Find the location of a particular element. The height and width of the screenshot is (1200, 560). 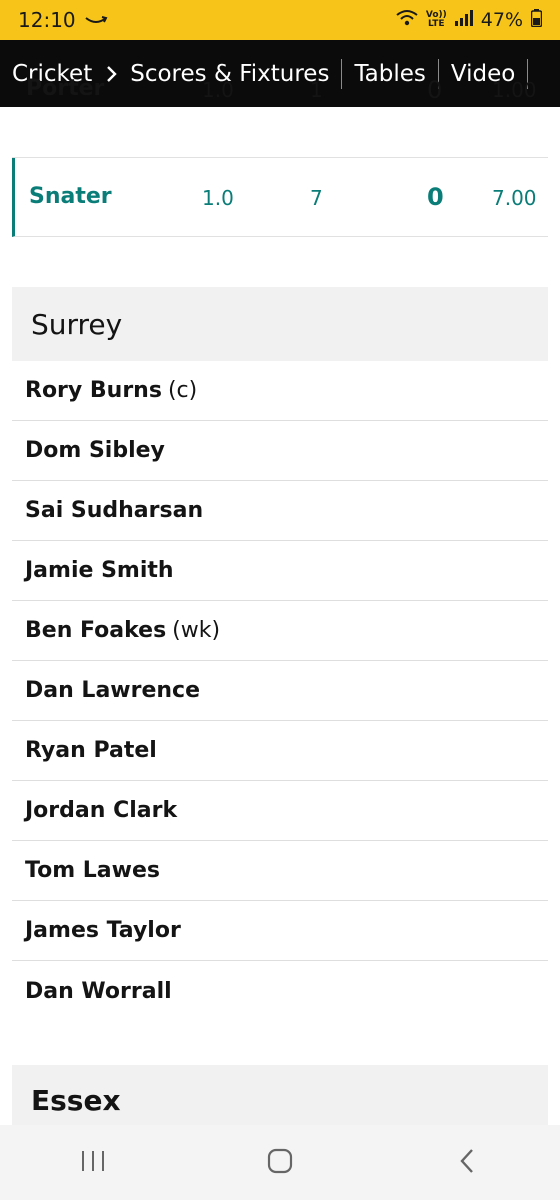

list-item: Dom Sibley is located at coordinates (280, 451).